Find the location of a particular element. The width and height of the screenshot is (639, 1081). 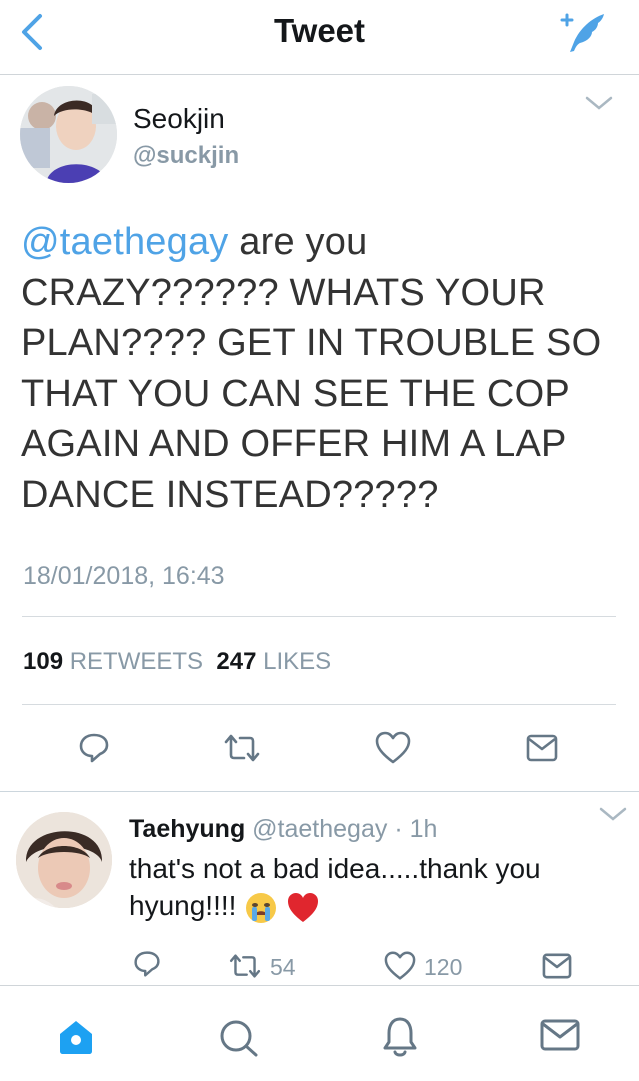

bottom-tab-bar is located at coordinates (319, 1033).